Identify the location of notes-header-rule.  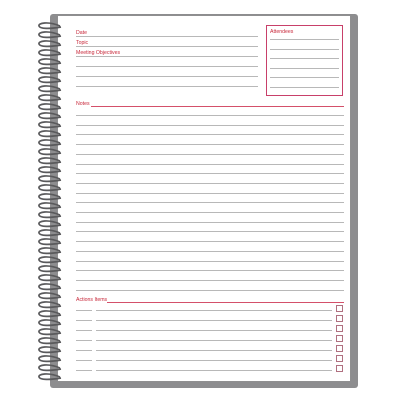
(217, 106).